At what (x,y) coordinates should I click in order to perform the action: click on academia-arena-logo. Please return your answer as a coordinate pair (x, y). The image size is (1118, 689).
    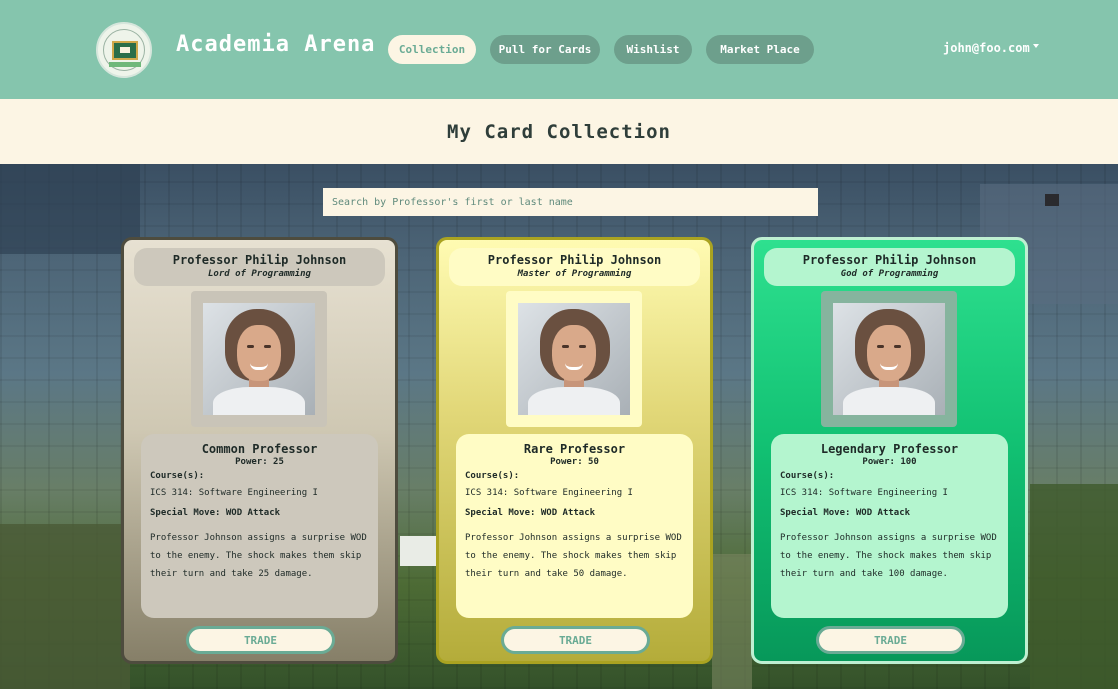
    Looking at the image, I should click on (124, 50).